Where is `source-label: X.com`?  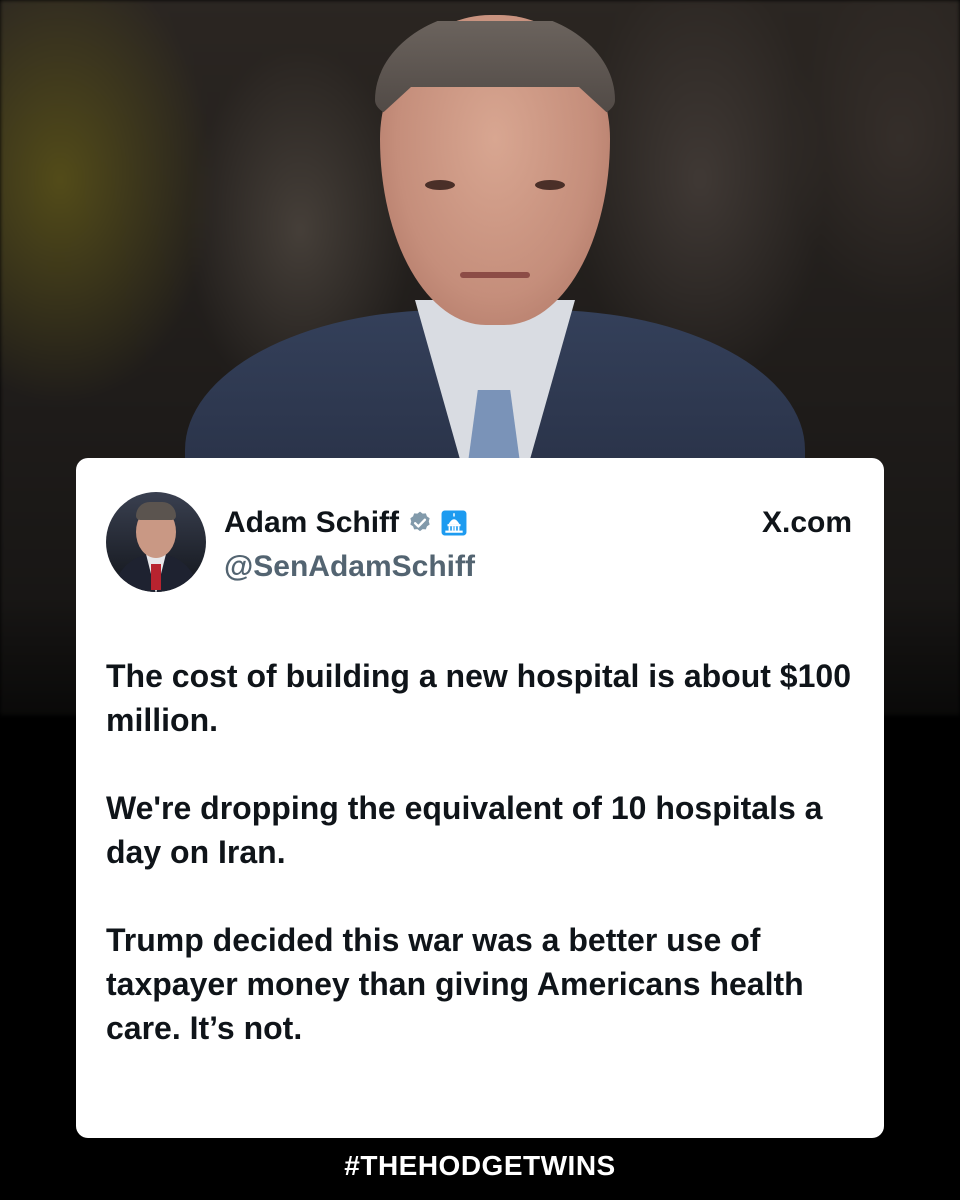
source-label: X.com is located at coordinates (806, 522).